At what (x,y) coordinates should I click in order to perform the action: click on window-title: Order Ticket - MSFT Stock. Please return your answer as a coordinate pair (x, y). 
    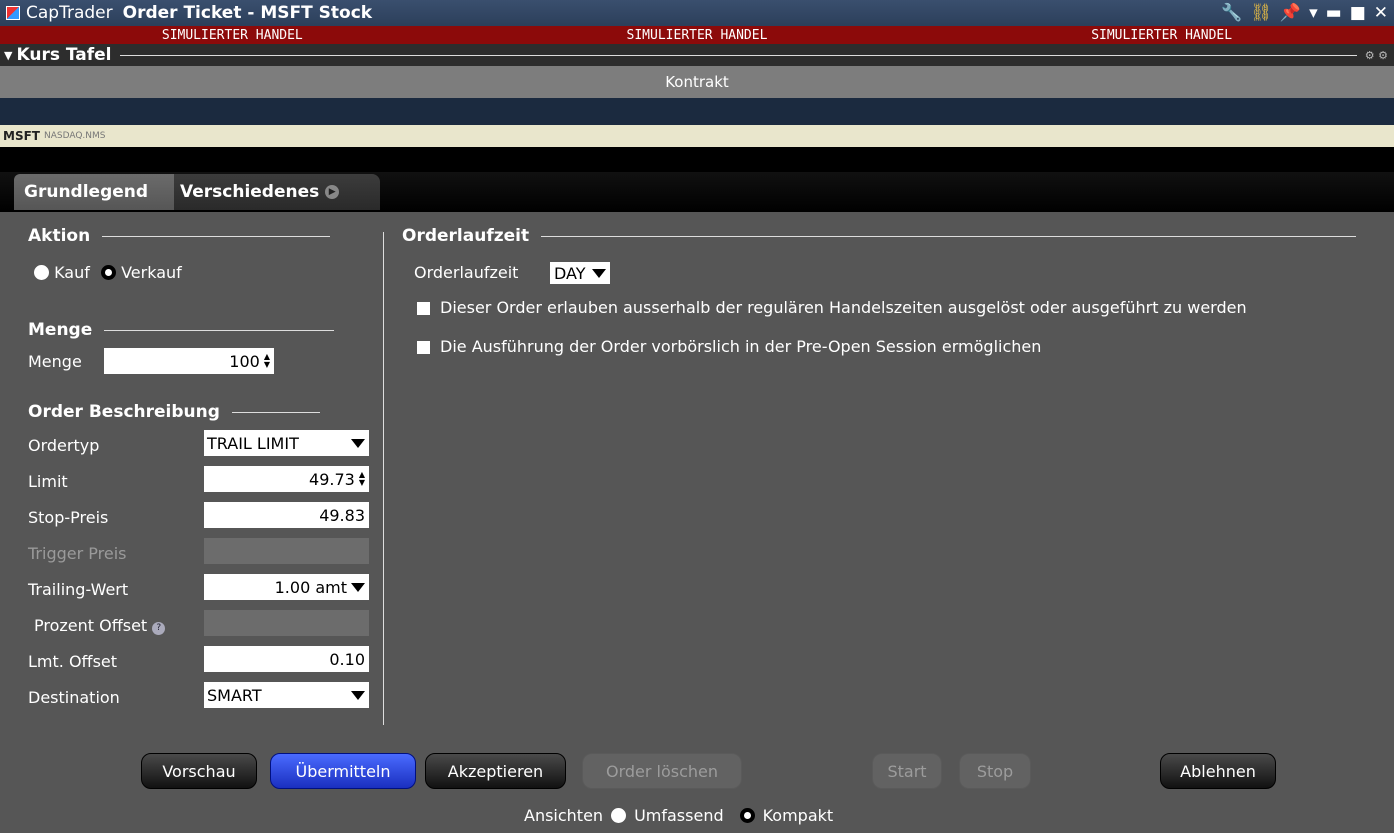
    Looking at the image, I should click on (247, 13).